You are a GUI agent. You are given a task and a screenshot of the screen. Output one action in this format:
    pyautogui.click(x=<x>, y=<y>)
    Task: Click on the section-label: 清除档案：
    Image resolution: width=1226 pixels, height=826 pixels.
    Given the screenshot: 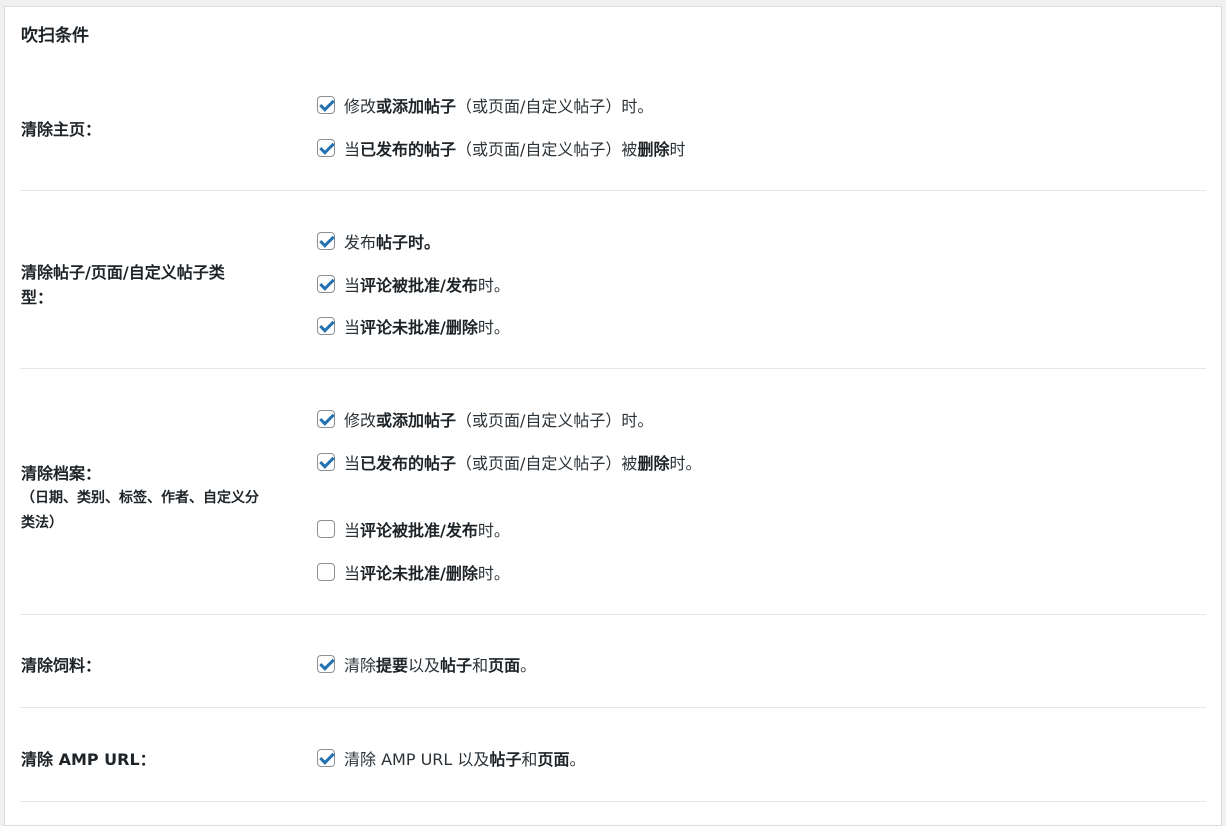 What is the action you would take?
    pyautogui.click(x=61, y=473)
    